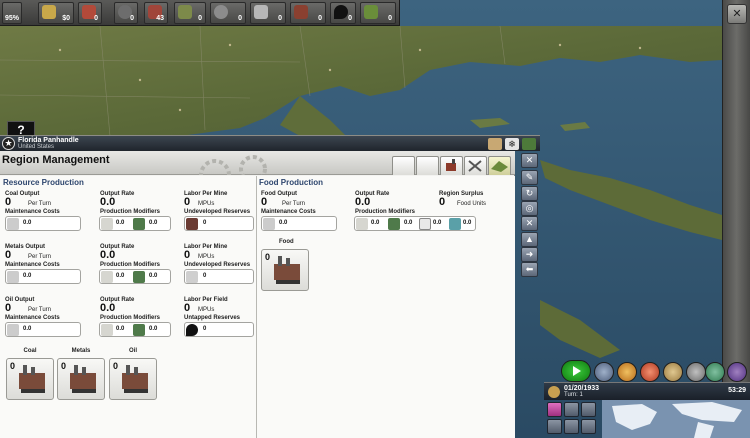 The width and height of the screenshot is (750, 438). What do you see at coordinates (56, 13) in the screenshot?
I see `money-cell: $0` at bounding box center [56, 13].